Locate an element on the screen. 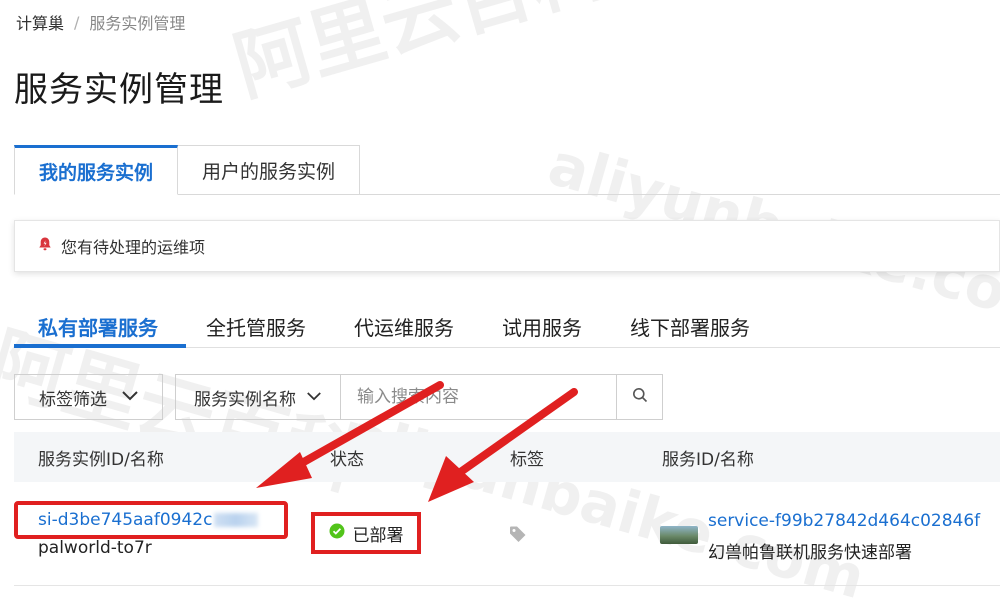 This screenshot has height=598, width=1000. service-id-link: service-f99b27842d464c02846f is located at coordinates (844, 521).